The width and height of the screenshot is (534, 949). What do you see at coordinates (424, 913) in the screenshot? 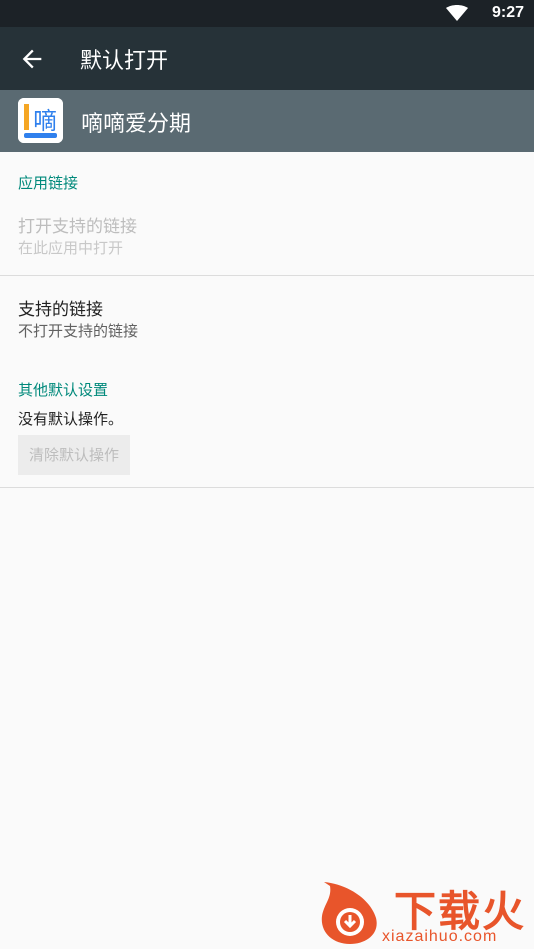
I see `watermark: 下载火 xiazaihuo.com` at bounding box center [424, 913].